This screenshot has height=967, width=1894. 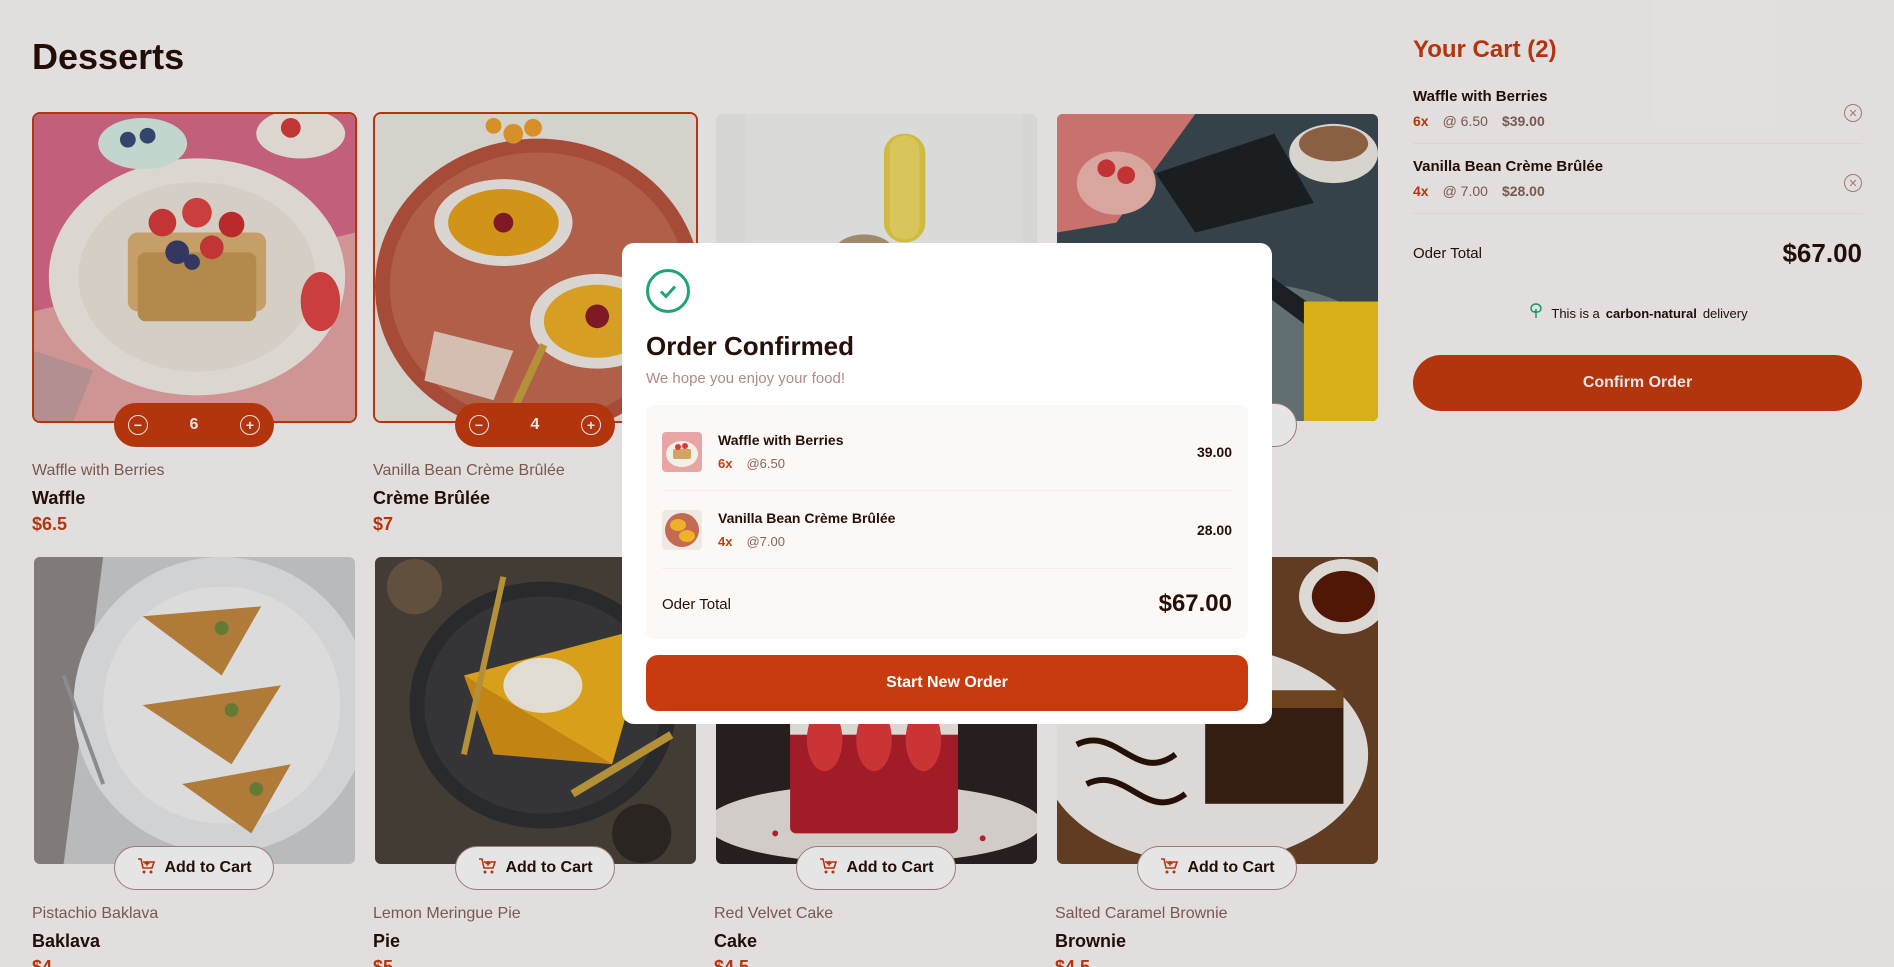 What do you see at coordinates (947, 452) in the screenshot?
I see `list-item: Waffle with Berries 6x @6.50 39.00` at bounding box center [947, 452].